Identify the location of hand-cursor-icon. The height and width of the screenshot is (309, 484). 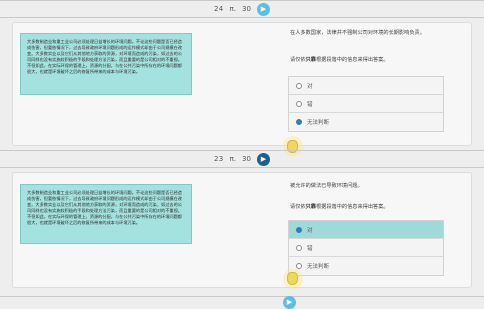
(292, 278).